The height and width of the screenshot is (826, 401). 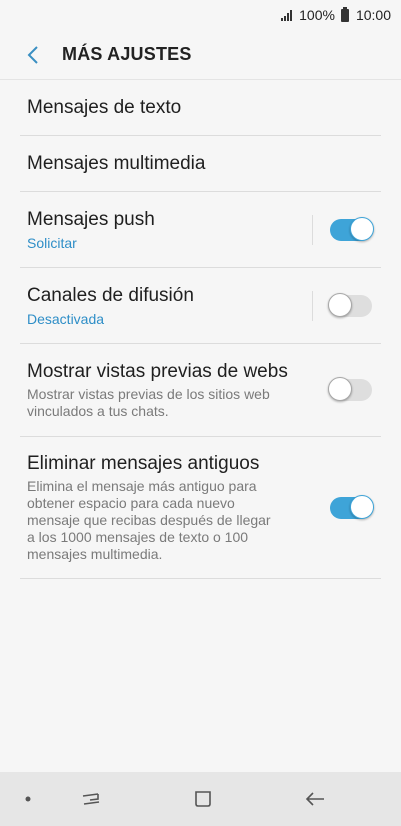 I want to click on back-button, so click(x=33, y=55).